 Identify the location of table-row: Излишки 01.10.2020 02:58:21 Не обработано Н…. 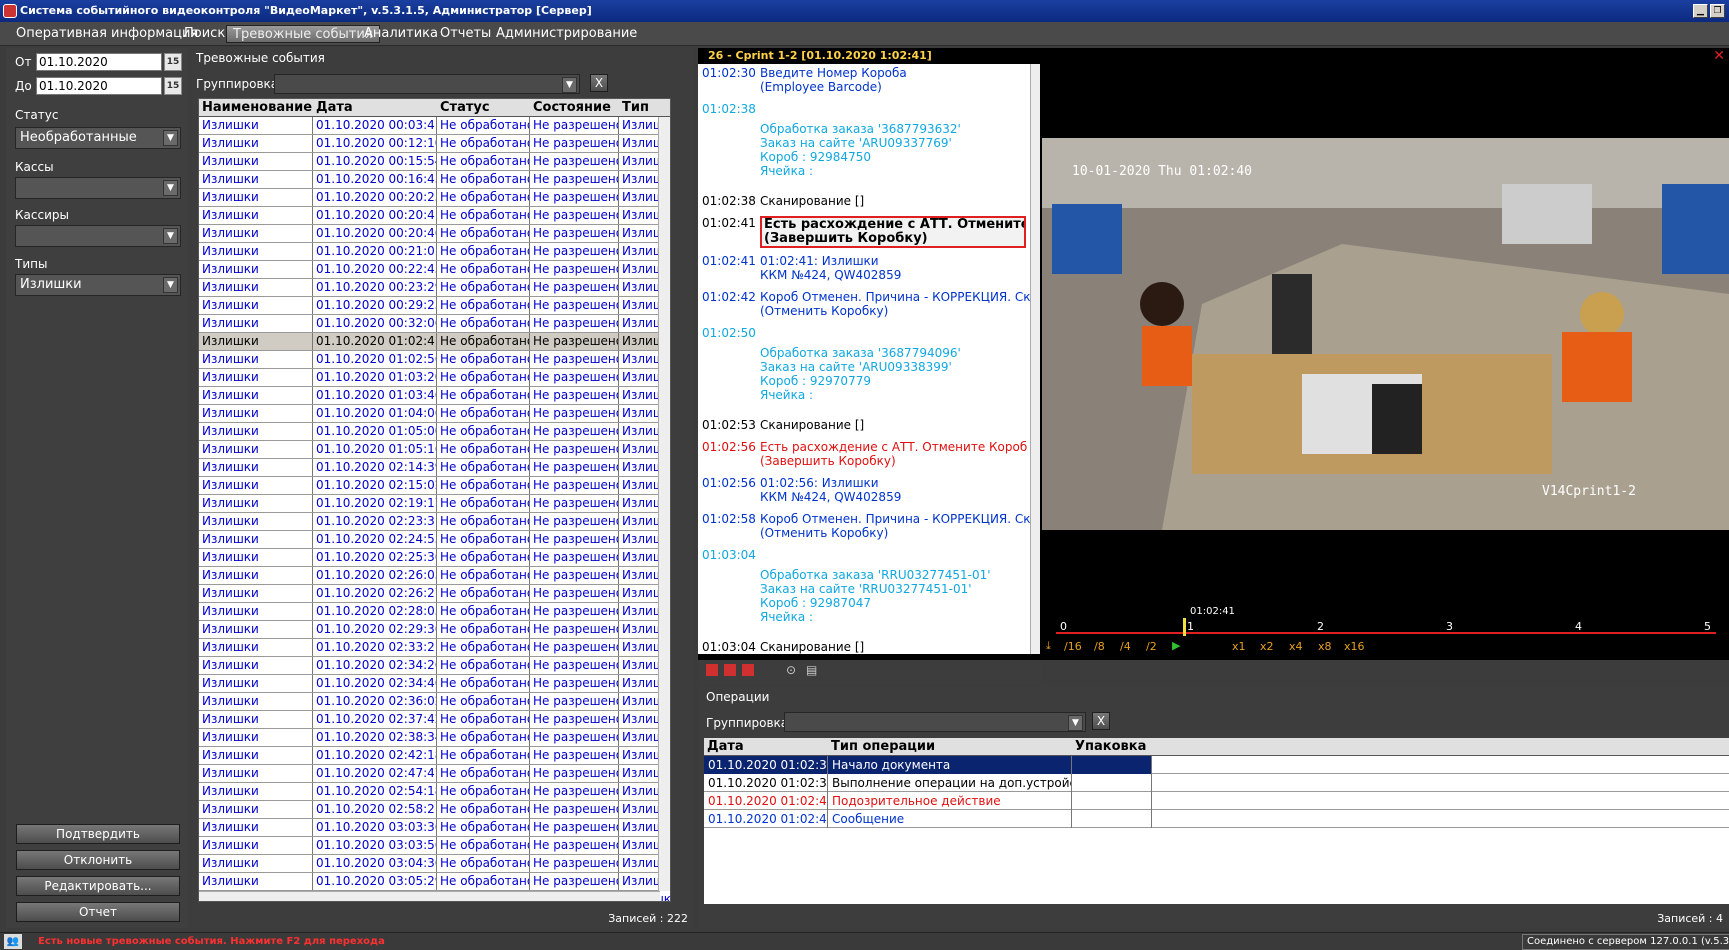
(434, 810).